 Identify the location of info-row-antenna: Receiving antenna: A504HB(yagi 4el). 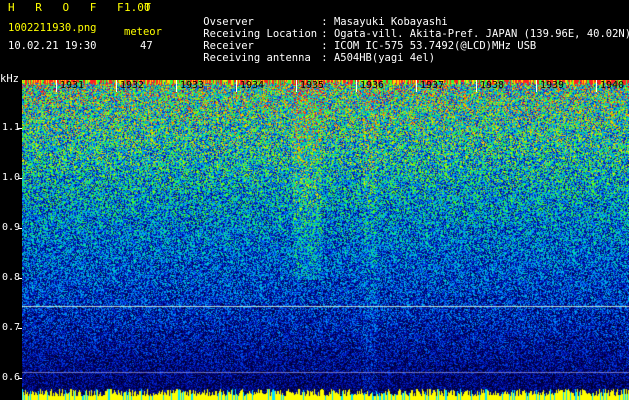
(306, 58).